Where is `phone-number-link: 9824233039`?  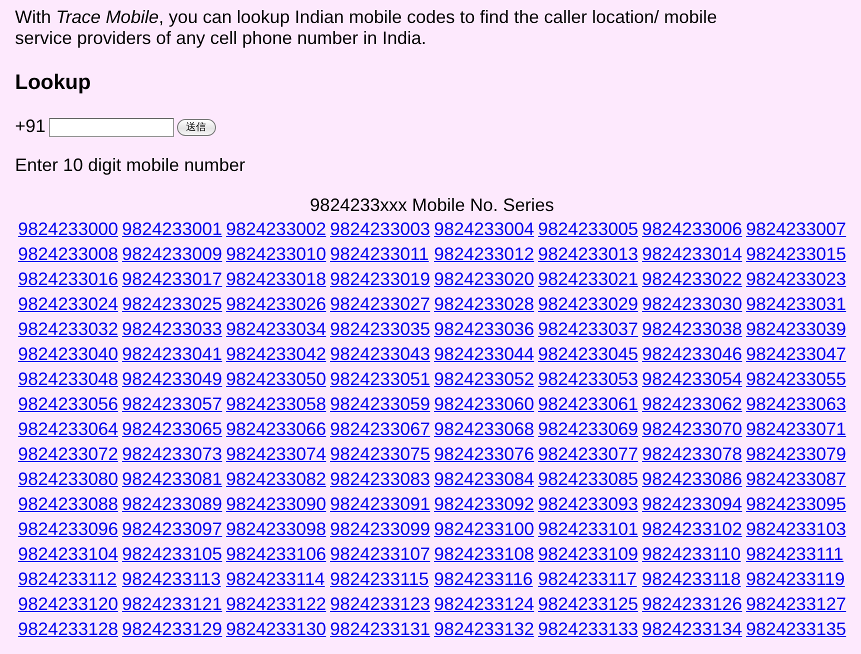
phone-number-link: 9824233039 is located at coordinates (796, 329).